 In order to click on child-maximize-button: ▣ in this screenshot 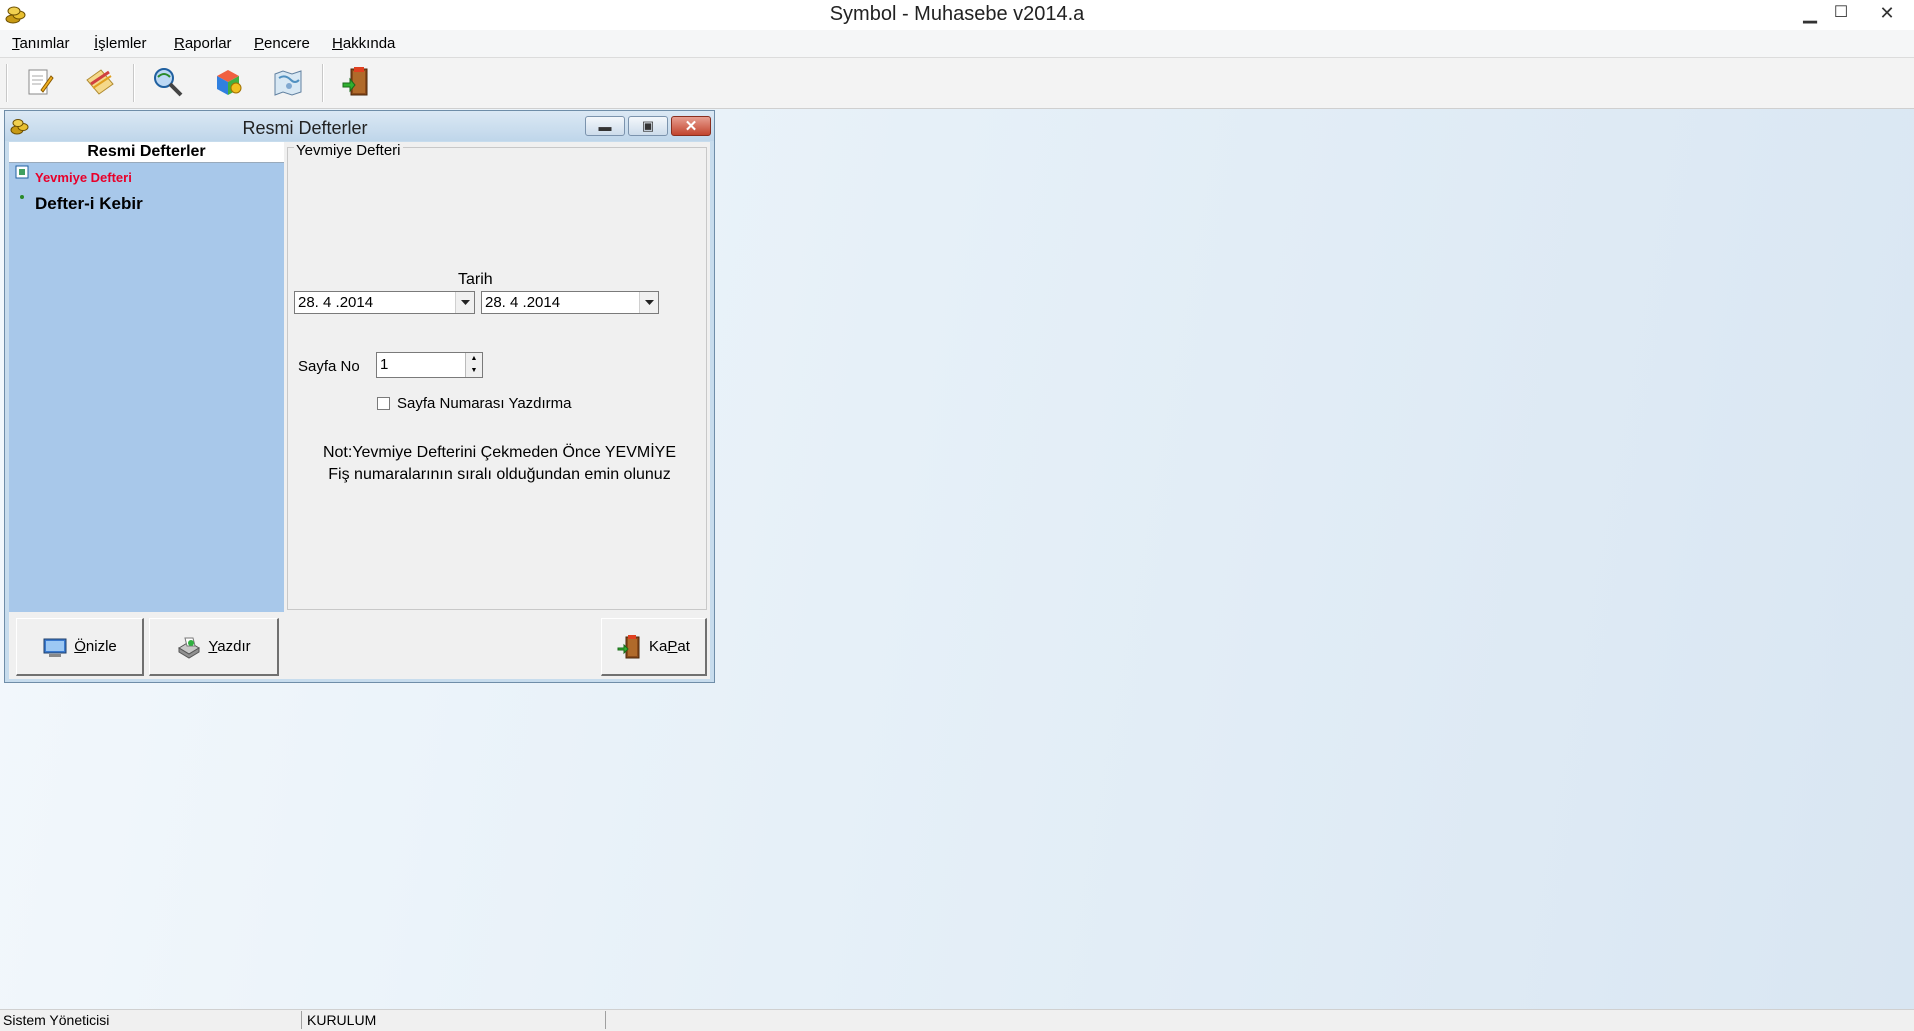, I will do `click(648, 126)`.